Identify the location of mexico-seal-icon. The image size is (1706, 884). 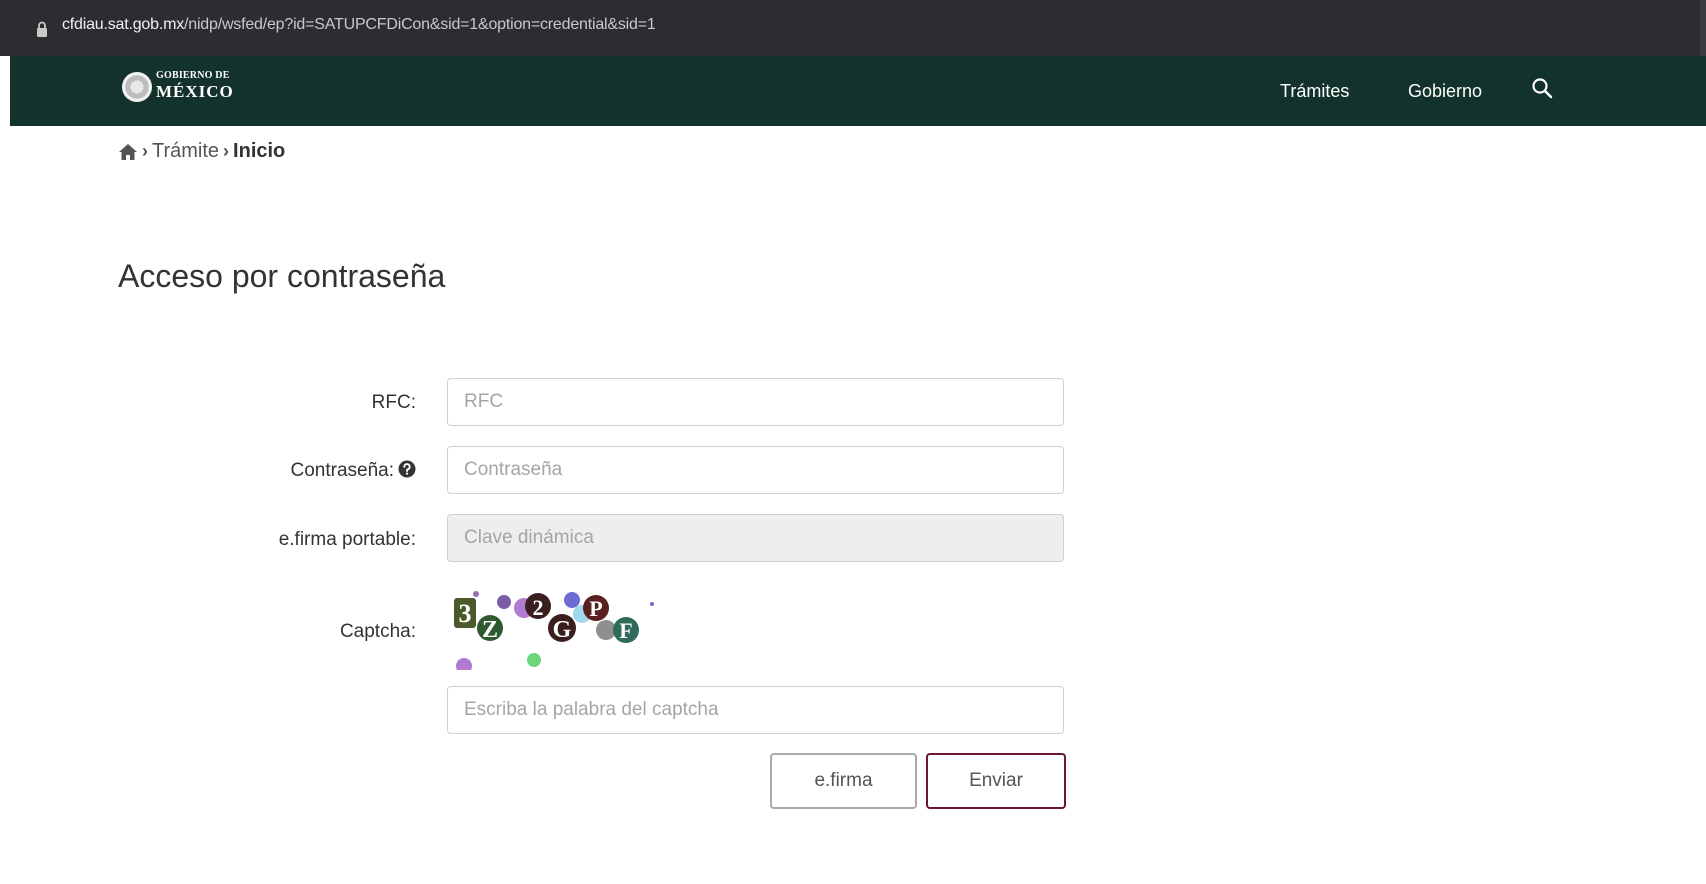
(137, 87).